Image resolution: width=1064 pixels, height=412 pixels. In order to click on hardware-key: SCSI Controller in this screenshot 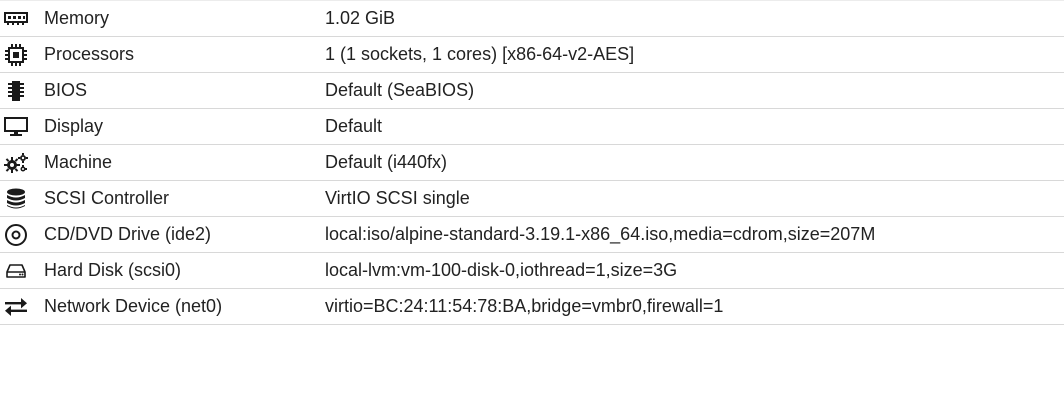, I will do `click(107, 198)`.